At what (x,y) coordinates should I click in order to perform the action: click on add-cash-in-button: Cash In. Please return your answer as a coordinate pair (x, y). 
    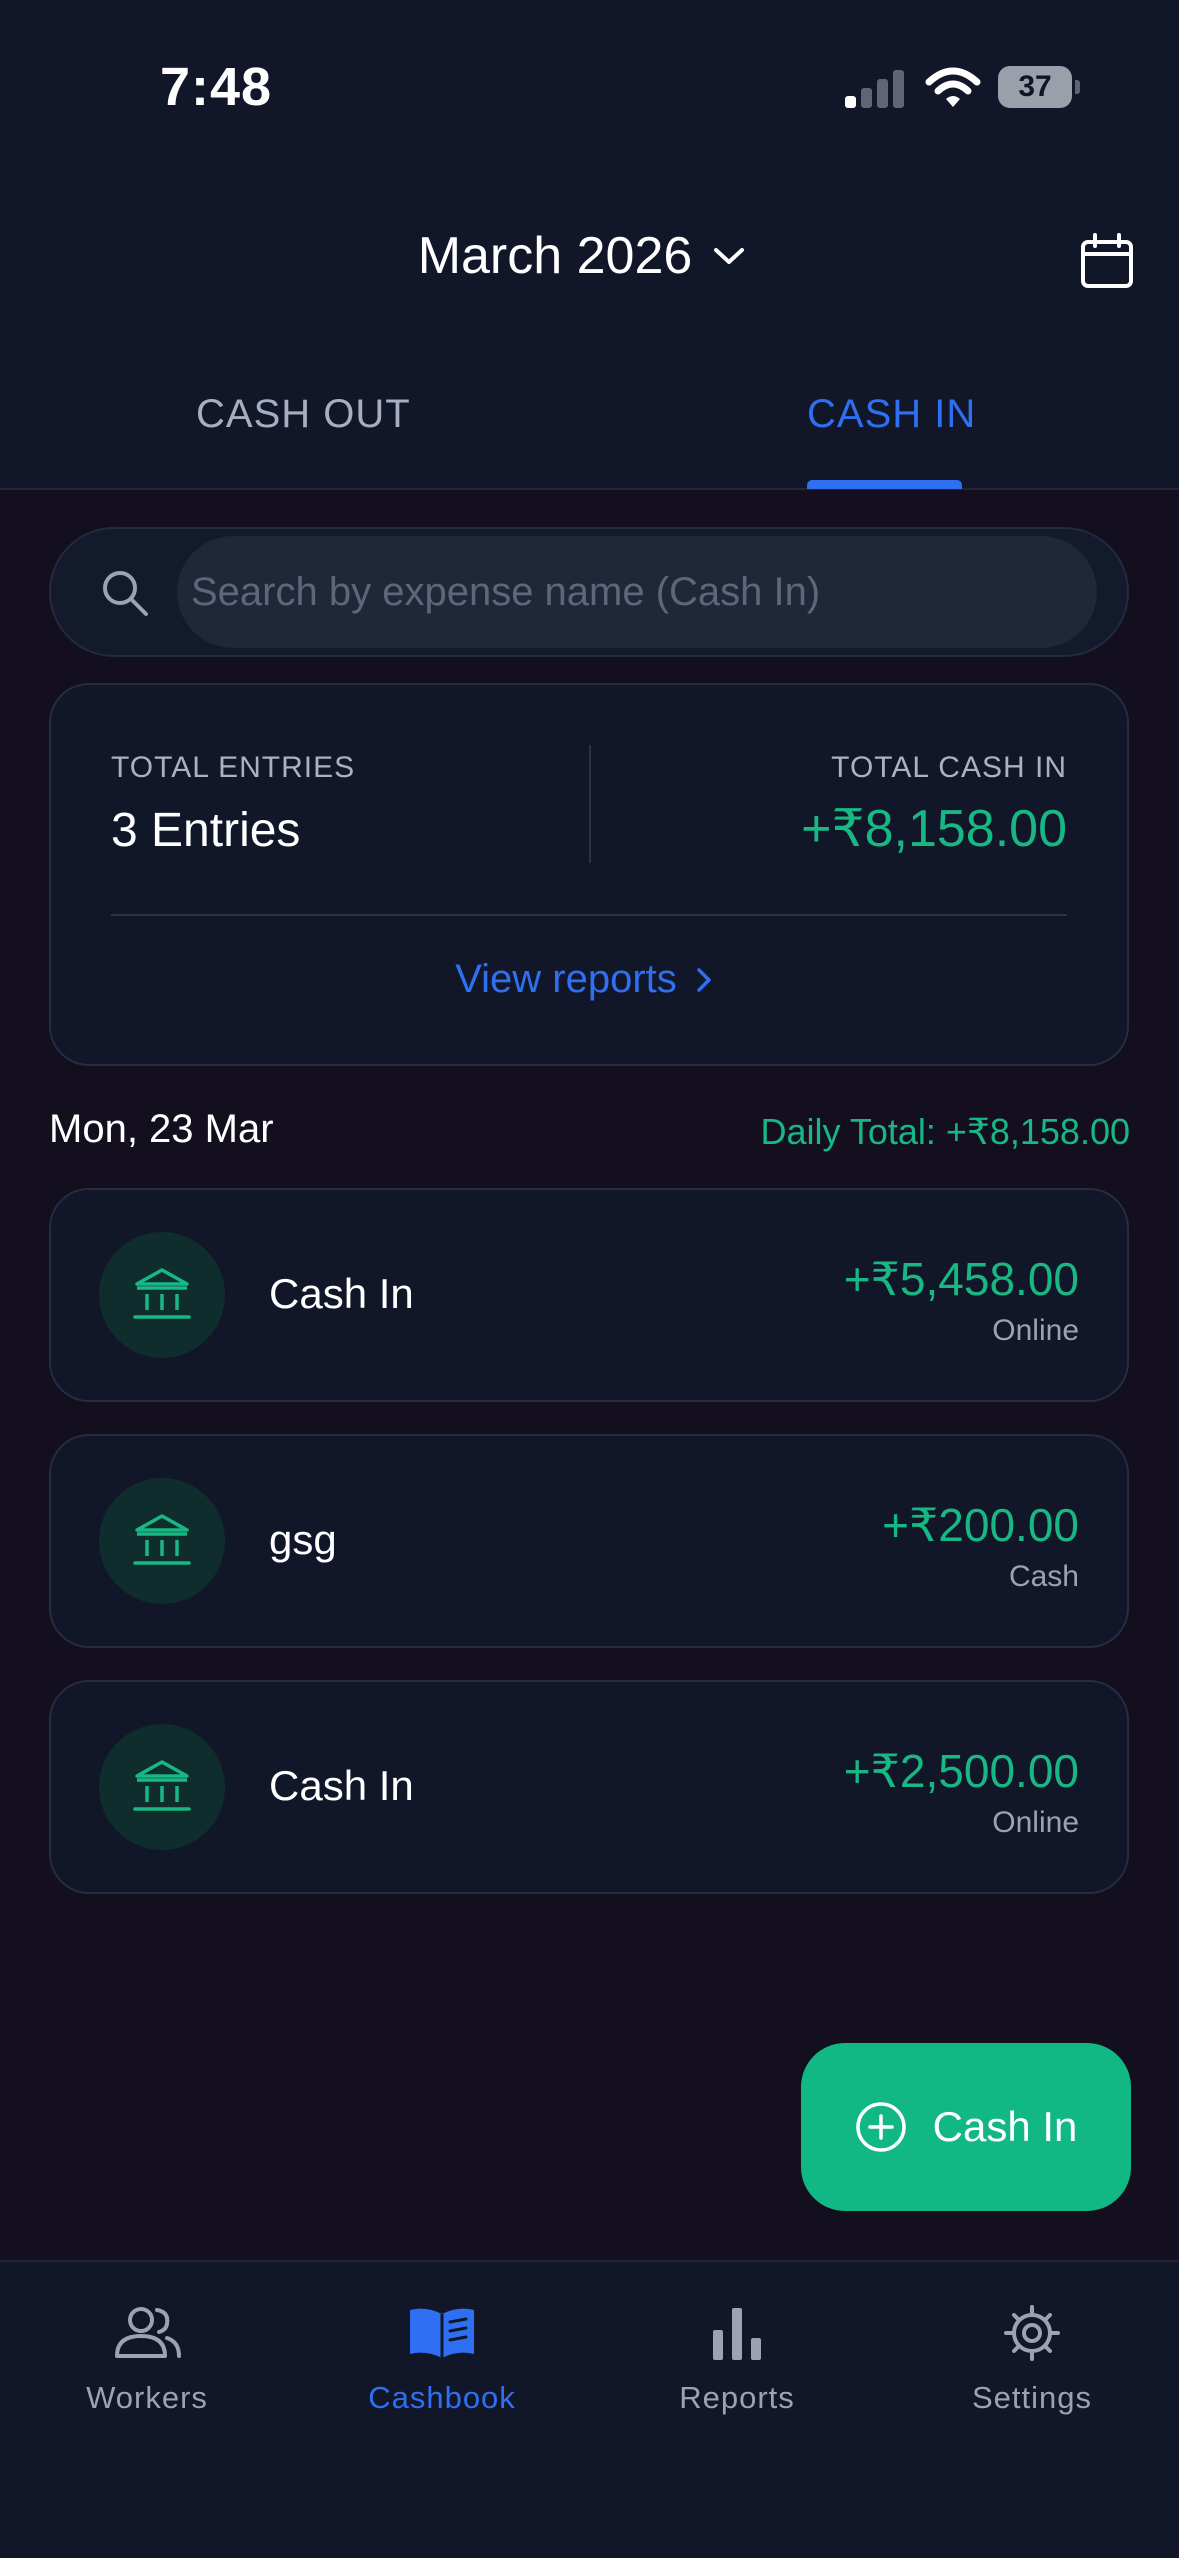
    Looking at the image, I should click on (966, 2127).